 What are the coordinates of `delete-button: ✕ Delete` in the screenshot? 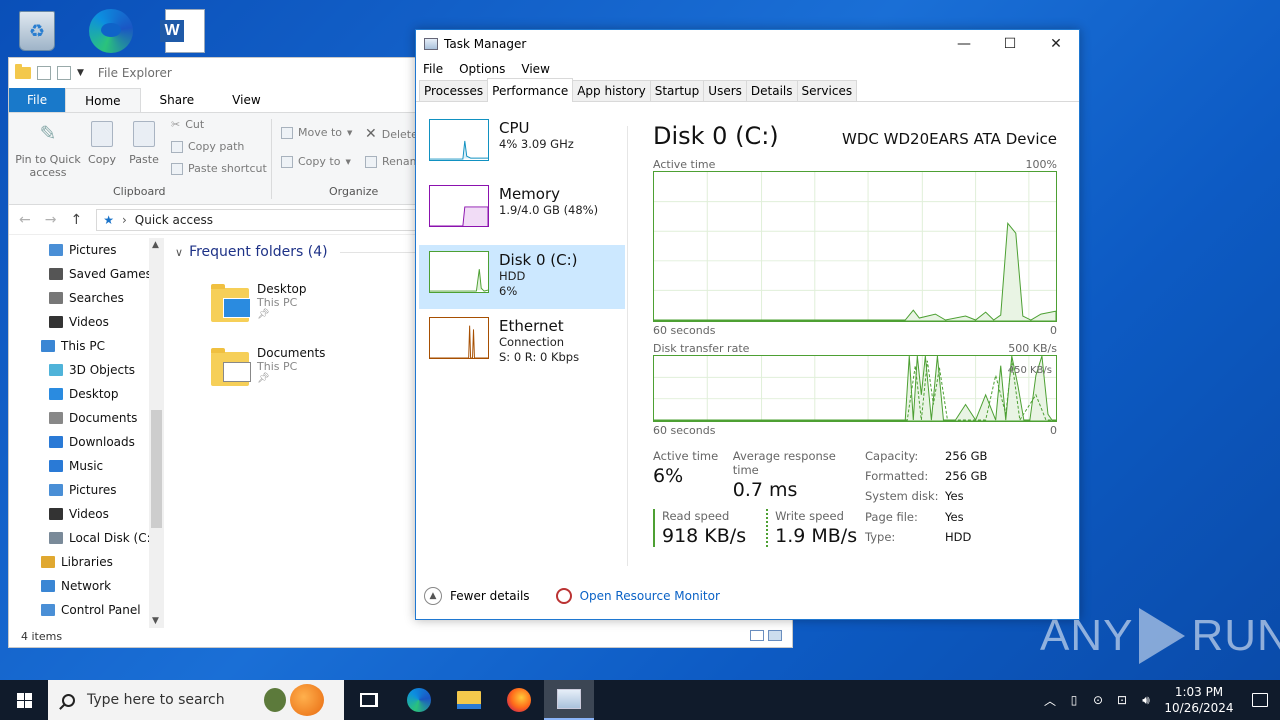 It's located at (391, 134).